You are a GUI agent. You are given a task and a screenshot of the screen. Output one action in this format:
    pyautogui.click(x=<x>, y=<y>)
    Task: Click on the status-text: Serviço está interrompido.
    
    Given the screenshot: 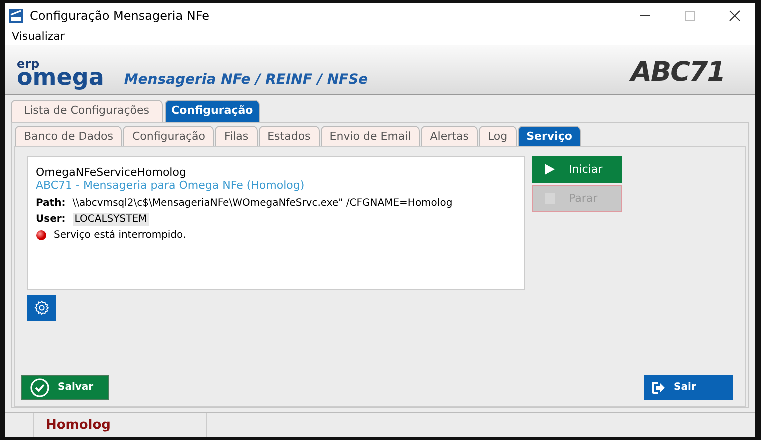 What is the action you would take?
    pyautogui.click(x=120, y=235)
    